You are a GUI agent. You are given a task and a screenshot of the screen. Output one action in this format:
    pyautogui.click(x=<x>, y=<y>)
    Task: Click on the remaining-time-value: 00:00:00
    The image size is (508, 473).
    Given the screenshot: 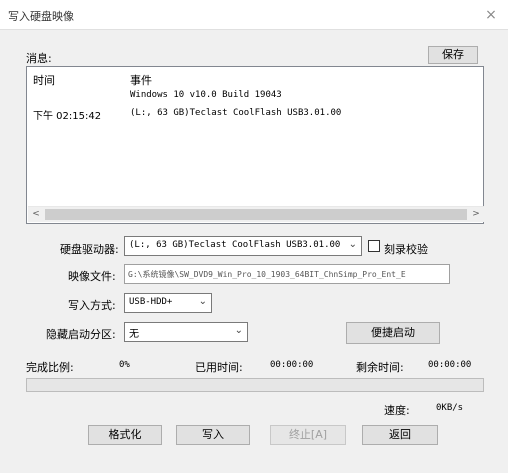 What is the action you would take?
    pyautogui.click(x=450, y=365)
    